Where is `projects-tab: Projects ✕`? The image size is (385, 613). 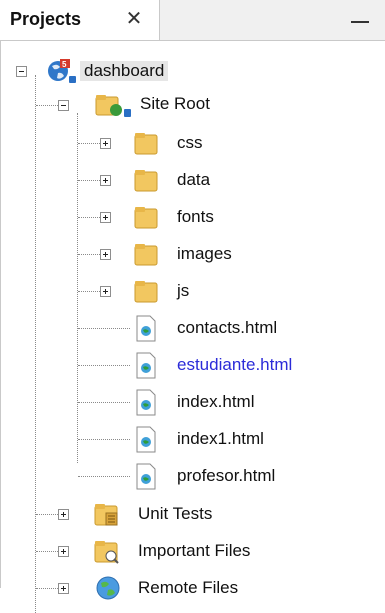
projects-tab: Projects ✕ is located at coordinates (80, 20).